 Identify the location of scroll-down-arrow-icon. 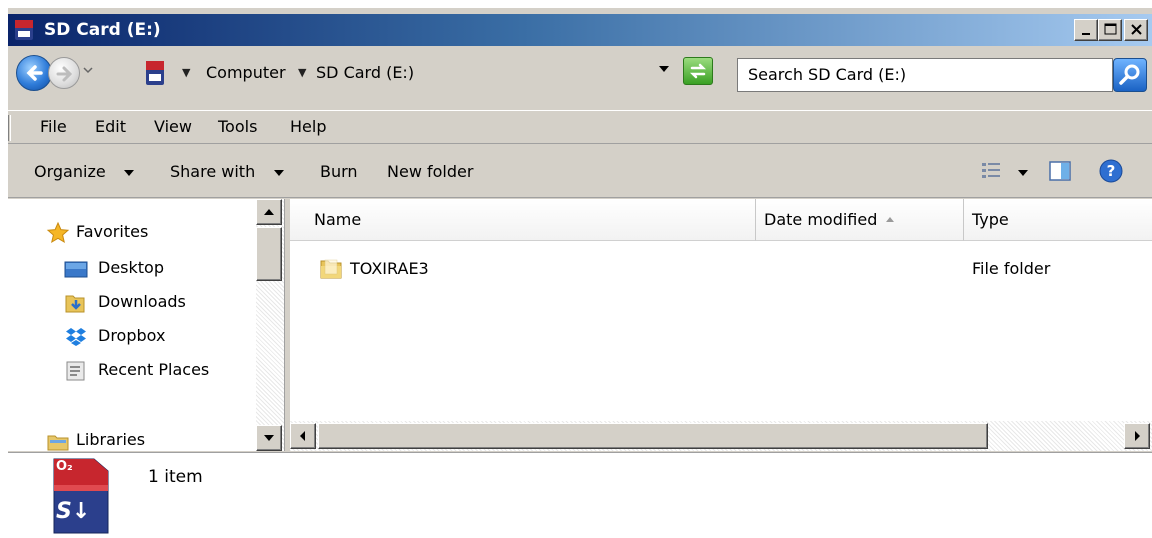
(269, 438).